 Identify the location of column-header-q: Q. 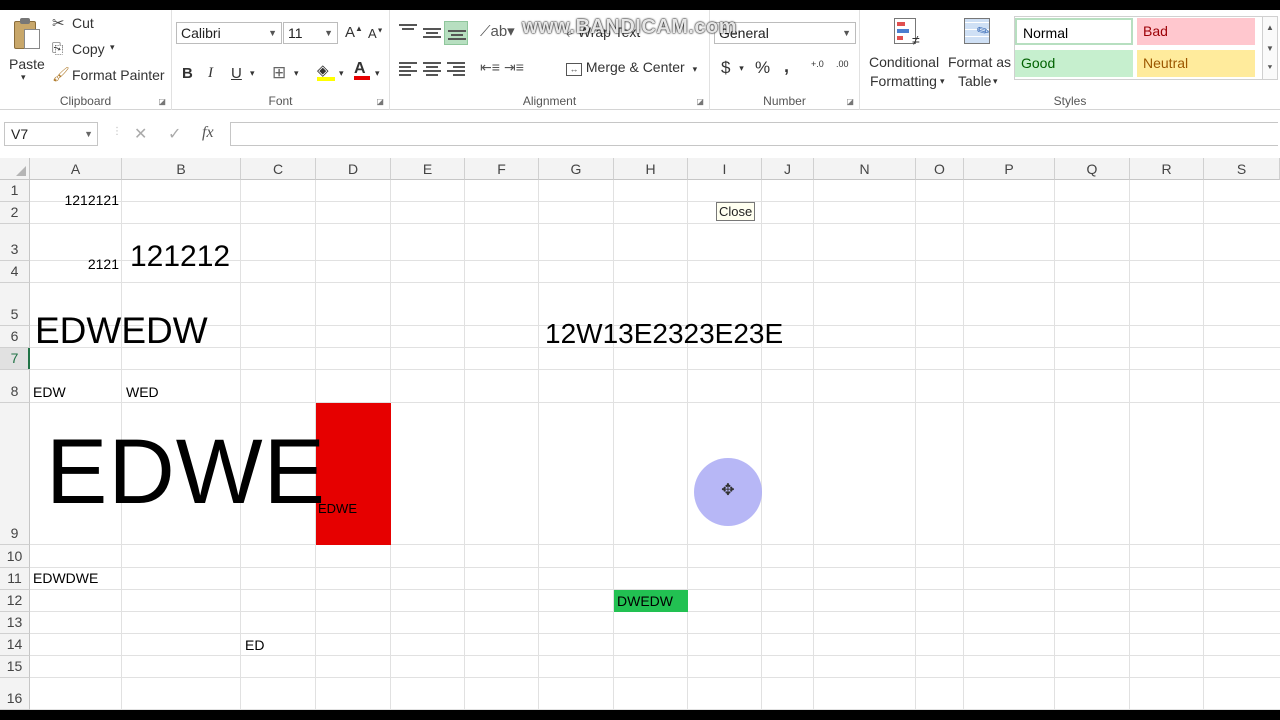
(1092, 169).